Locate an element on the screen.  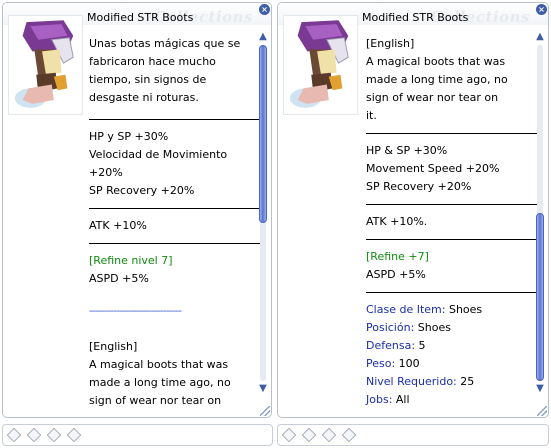
property-label: Peso: is located at coordinates (381, 363).